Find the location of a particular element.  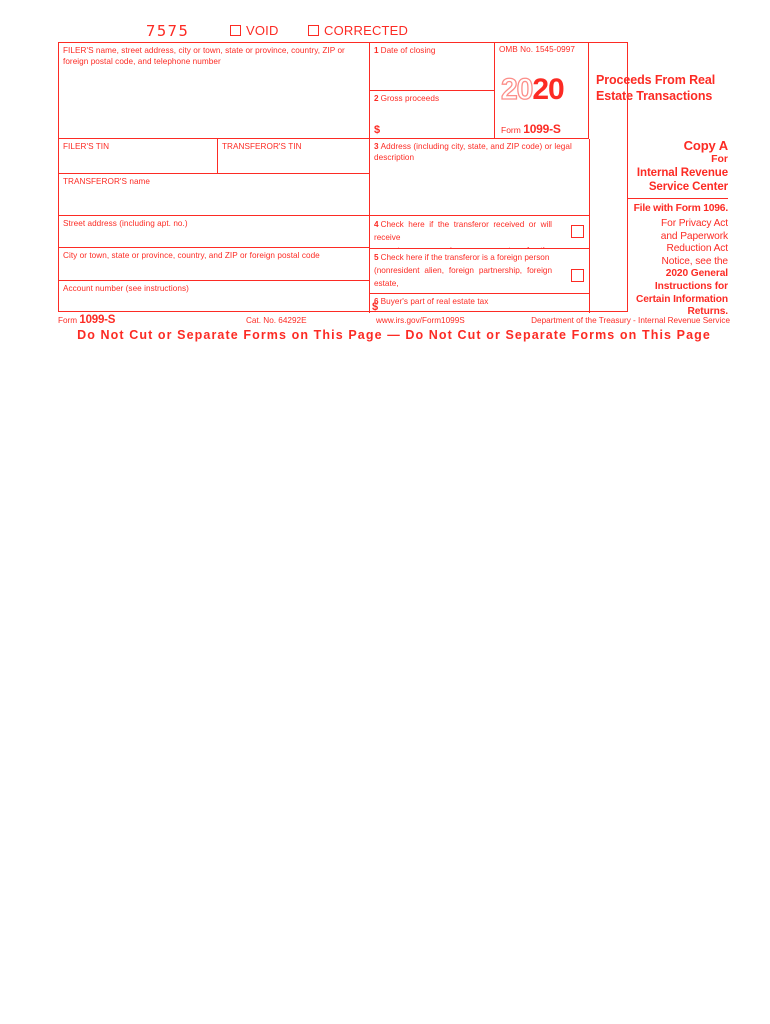

notice-line-6: Instructions for is located at coordinates (691, 286).